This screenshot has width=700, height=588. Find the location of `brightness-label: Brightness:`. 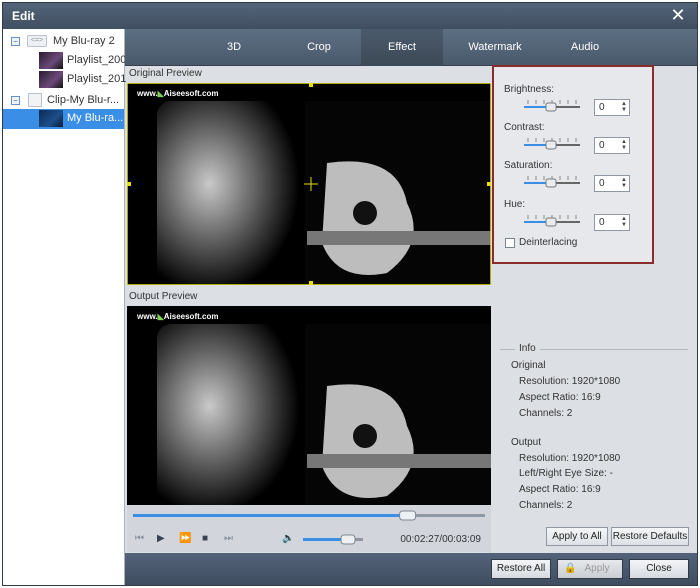

brightness-label: Brightness: is located at coordinates (529, 89).